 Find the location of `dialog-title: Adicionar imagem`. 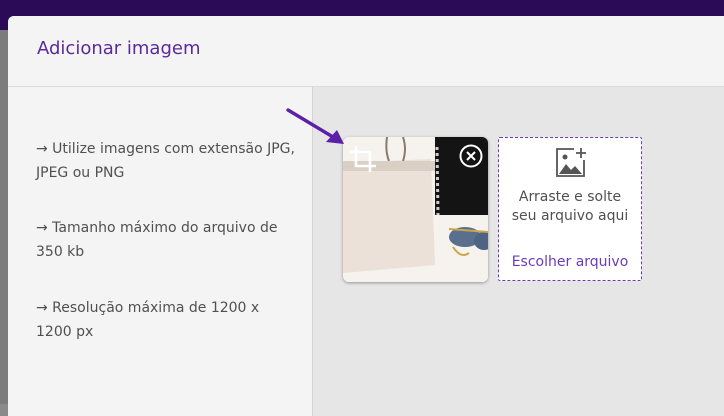

dialog-title: Adicionar imagem is located at coordinates (119, 48).